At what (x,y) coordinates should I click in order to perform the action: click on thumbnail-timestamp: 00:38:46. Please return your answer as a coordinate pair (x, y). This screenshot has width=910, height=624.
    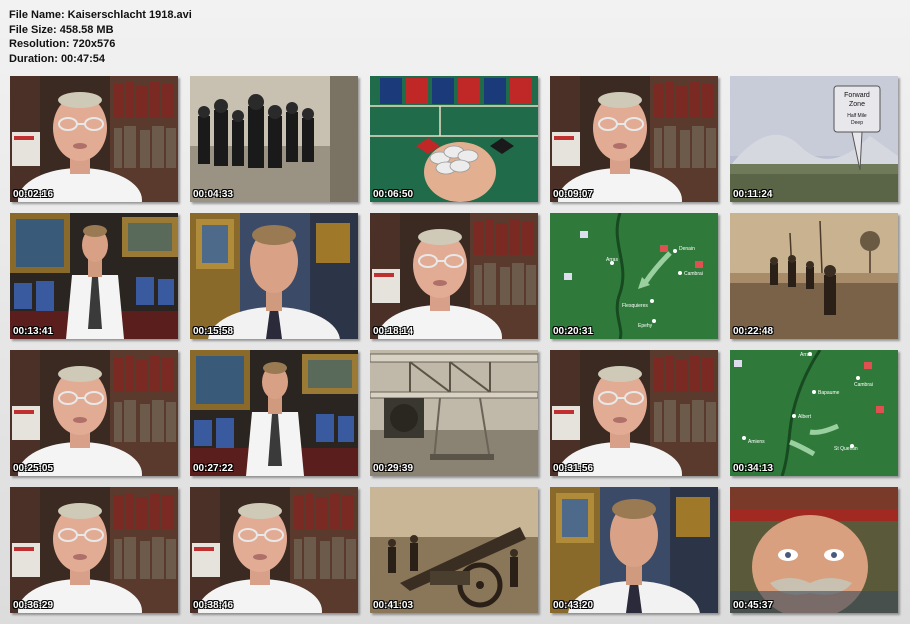
    Looking at the image, I should click on (213, 605).